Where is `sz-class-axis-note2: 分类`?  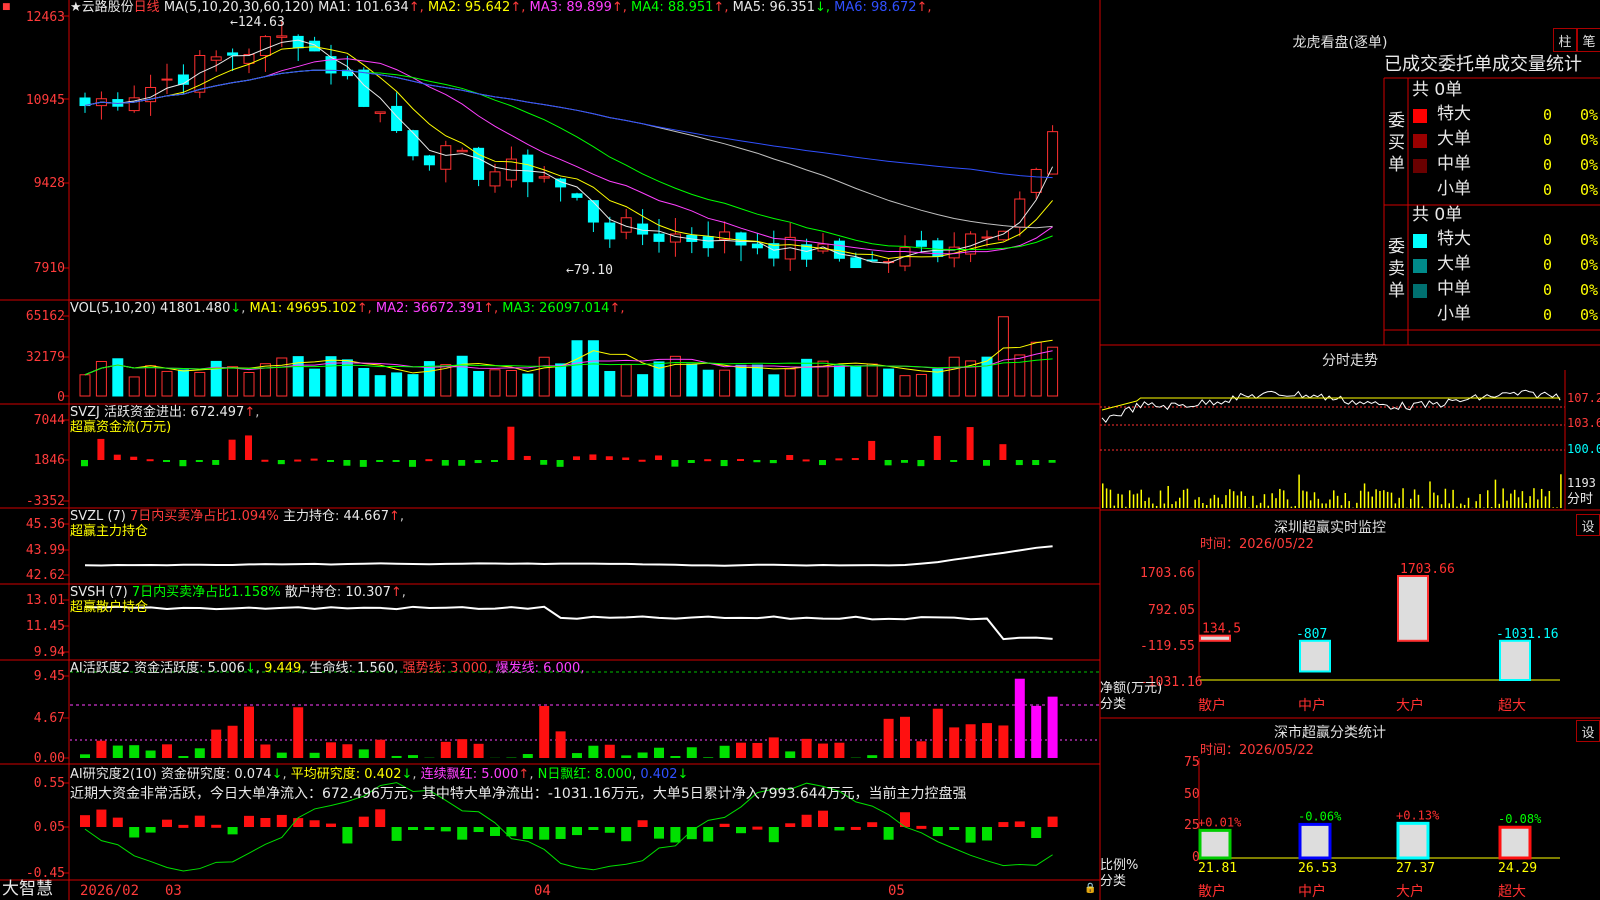 sz-class-axis-note2: 分类 is located at coordinates (1113, 881).